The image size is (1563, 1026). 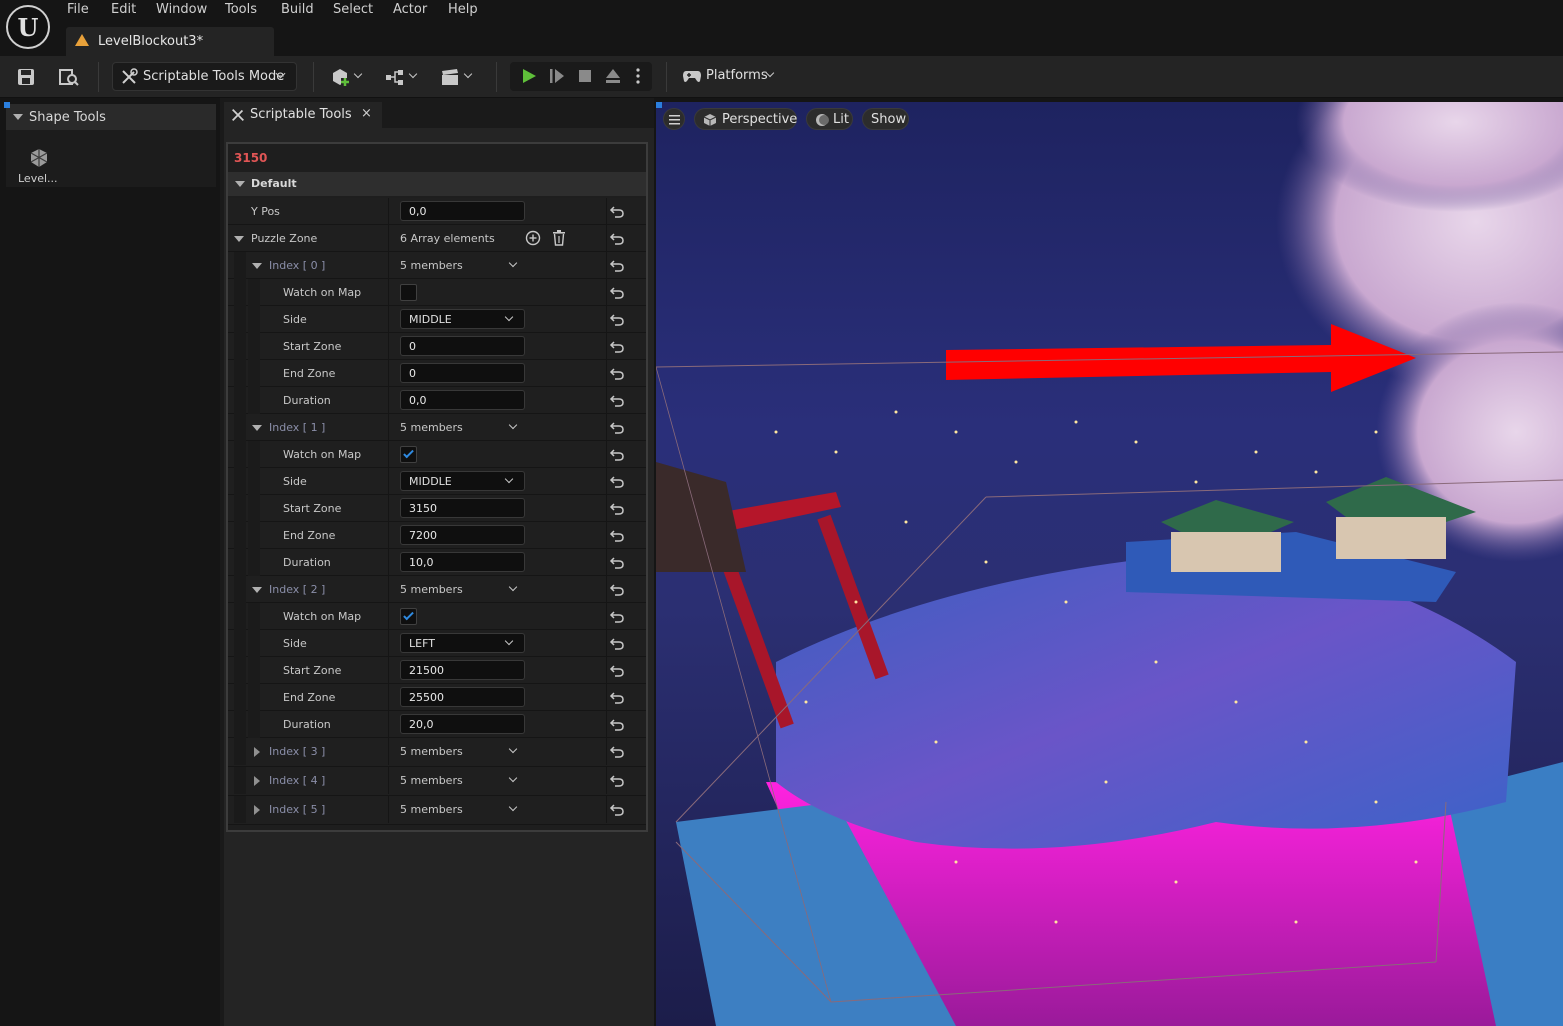 I want to click on eject-icon, so click(x=613, y=76).